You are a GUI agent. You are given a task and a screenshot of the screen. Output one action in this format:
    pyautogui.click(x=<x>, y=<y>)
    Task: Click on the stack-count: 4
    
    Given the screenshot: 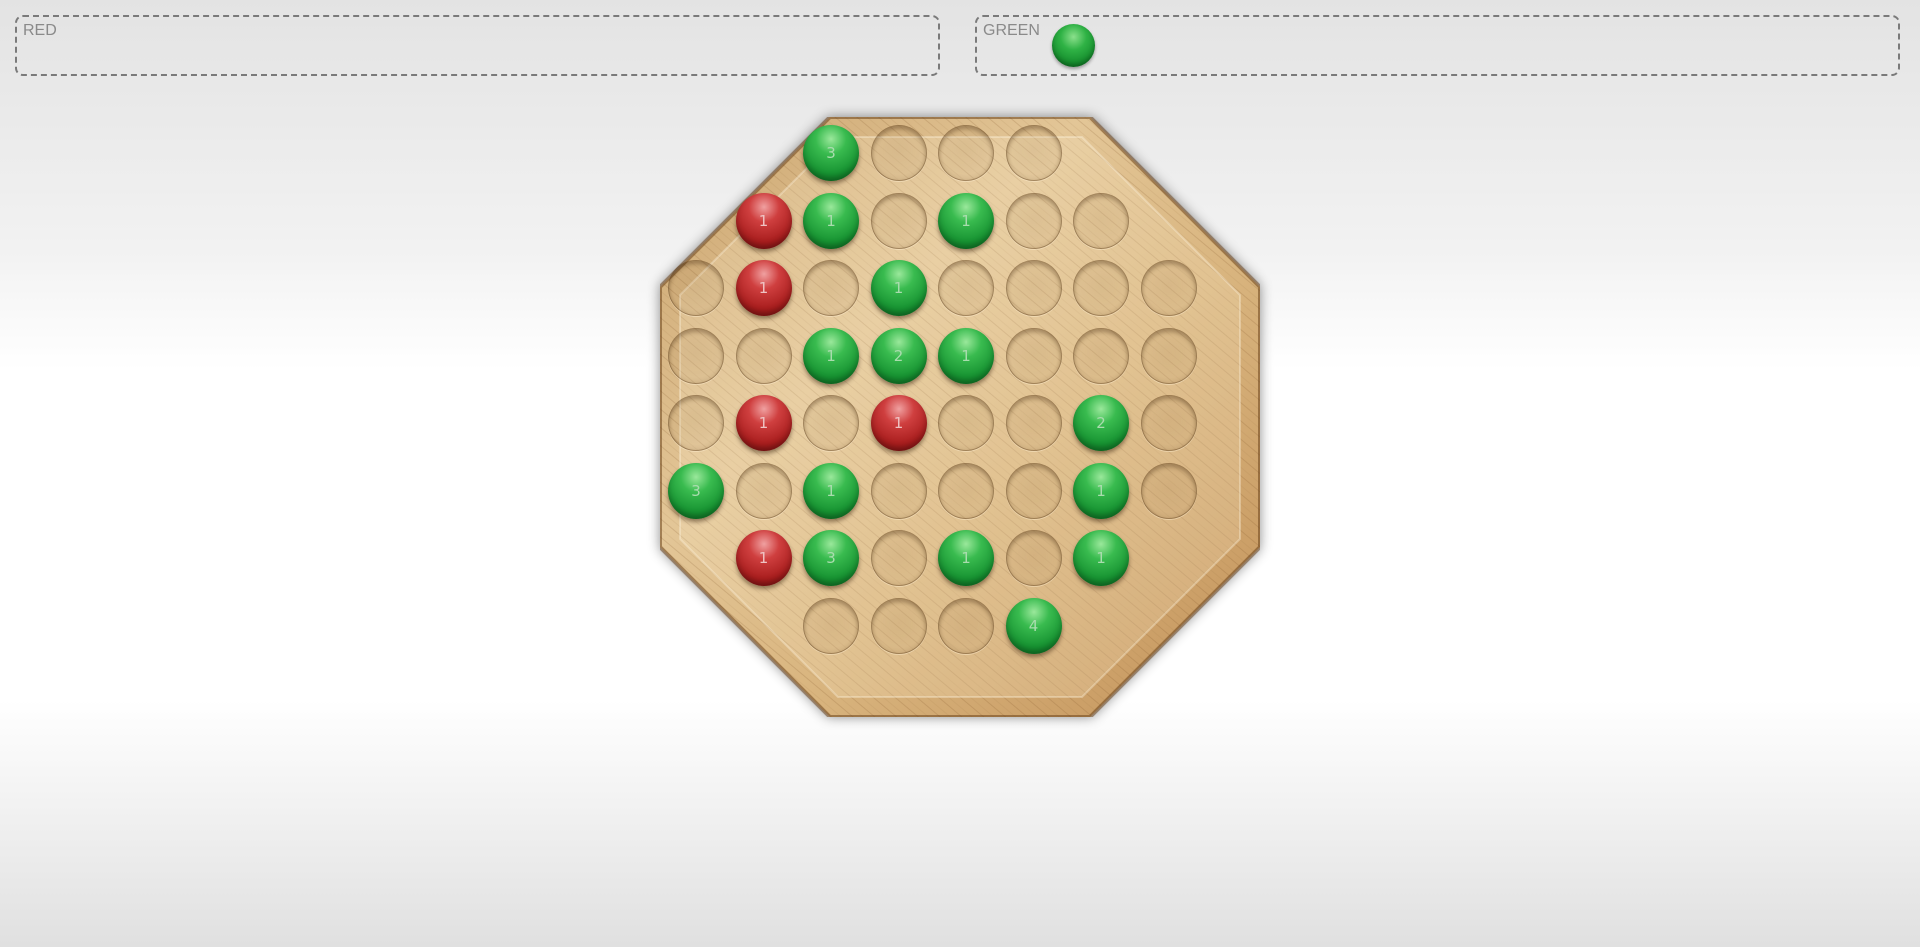 What is the action you would take?
    pyautogui.click(x=1033, y=625)
    